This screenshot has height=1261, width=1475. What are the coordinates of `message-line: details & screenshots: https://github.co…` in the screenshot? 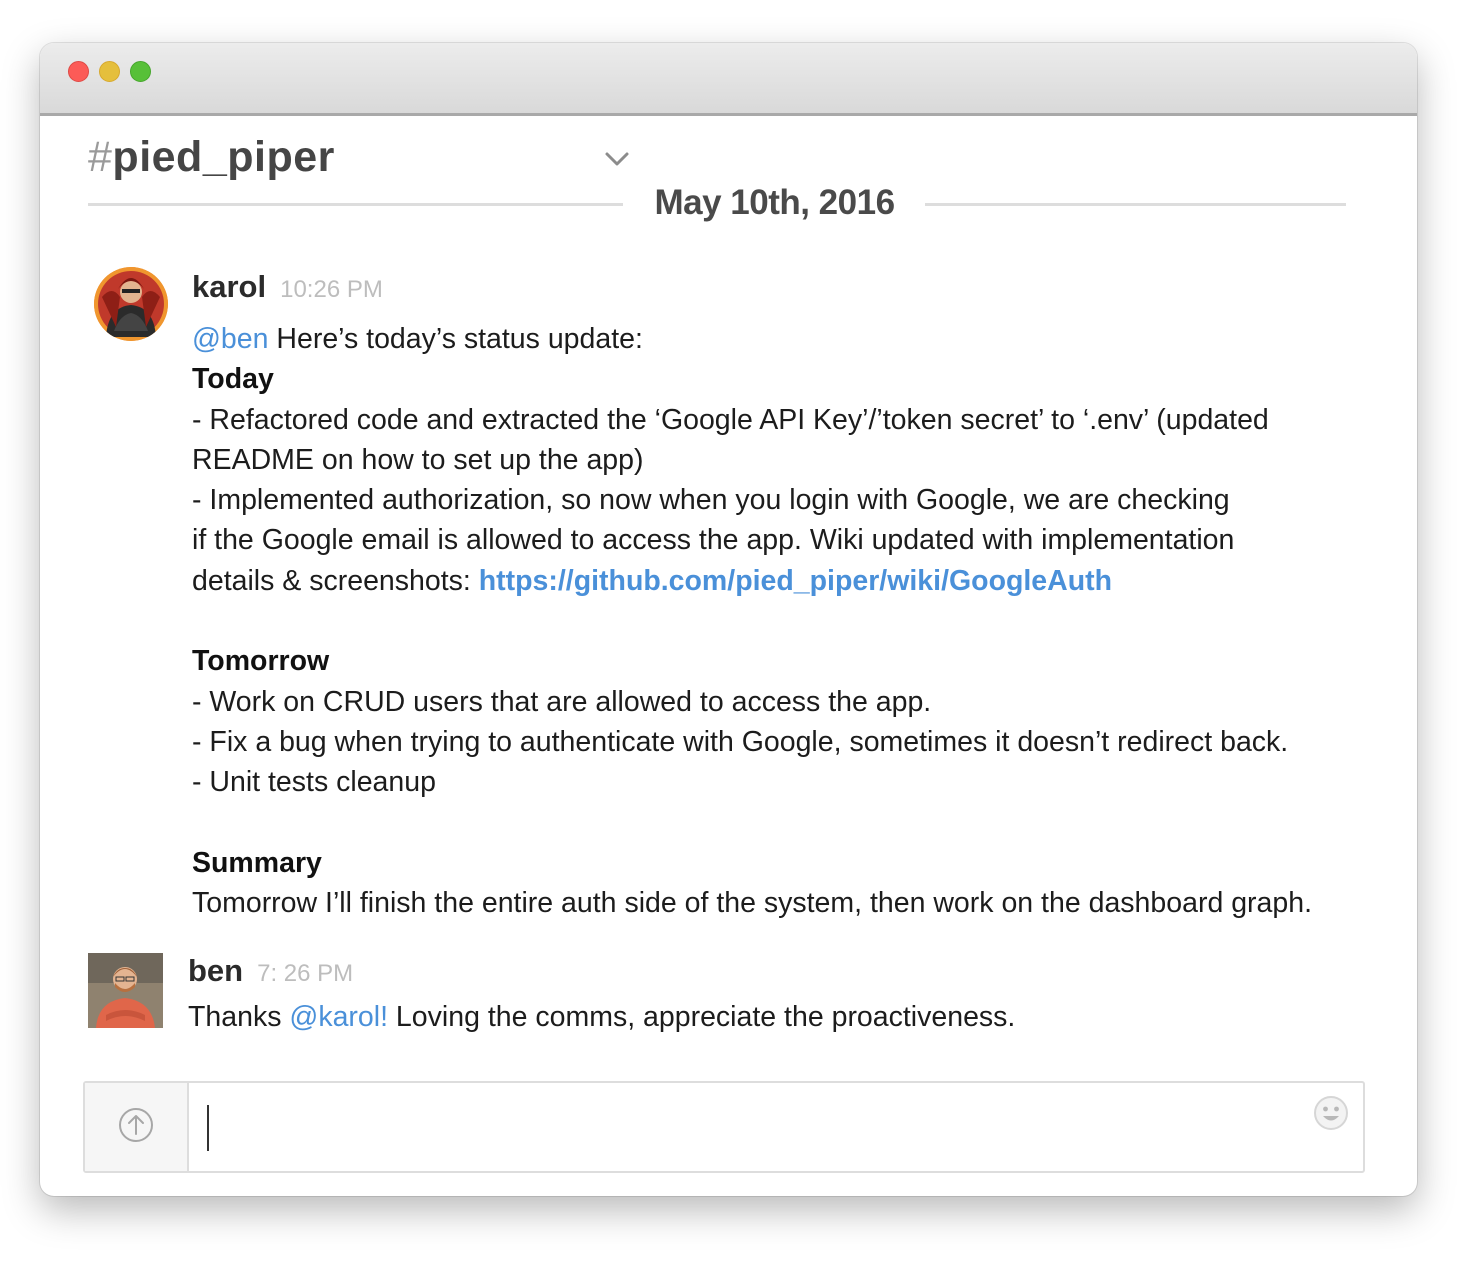 It's located at (752, 581).